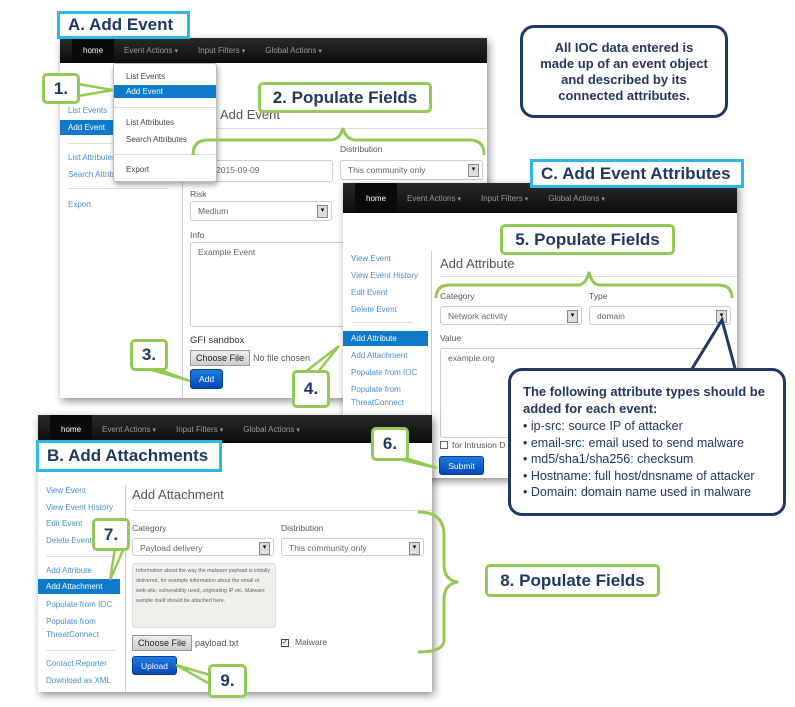  Describe the element at coordinates (149, 355) in the screenshot. I see `step-3: 3.` at that location.